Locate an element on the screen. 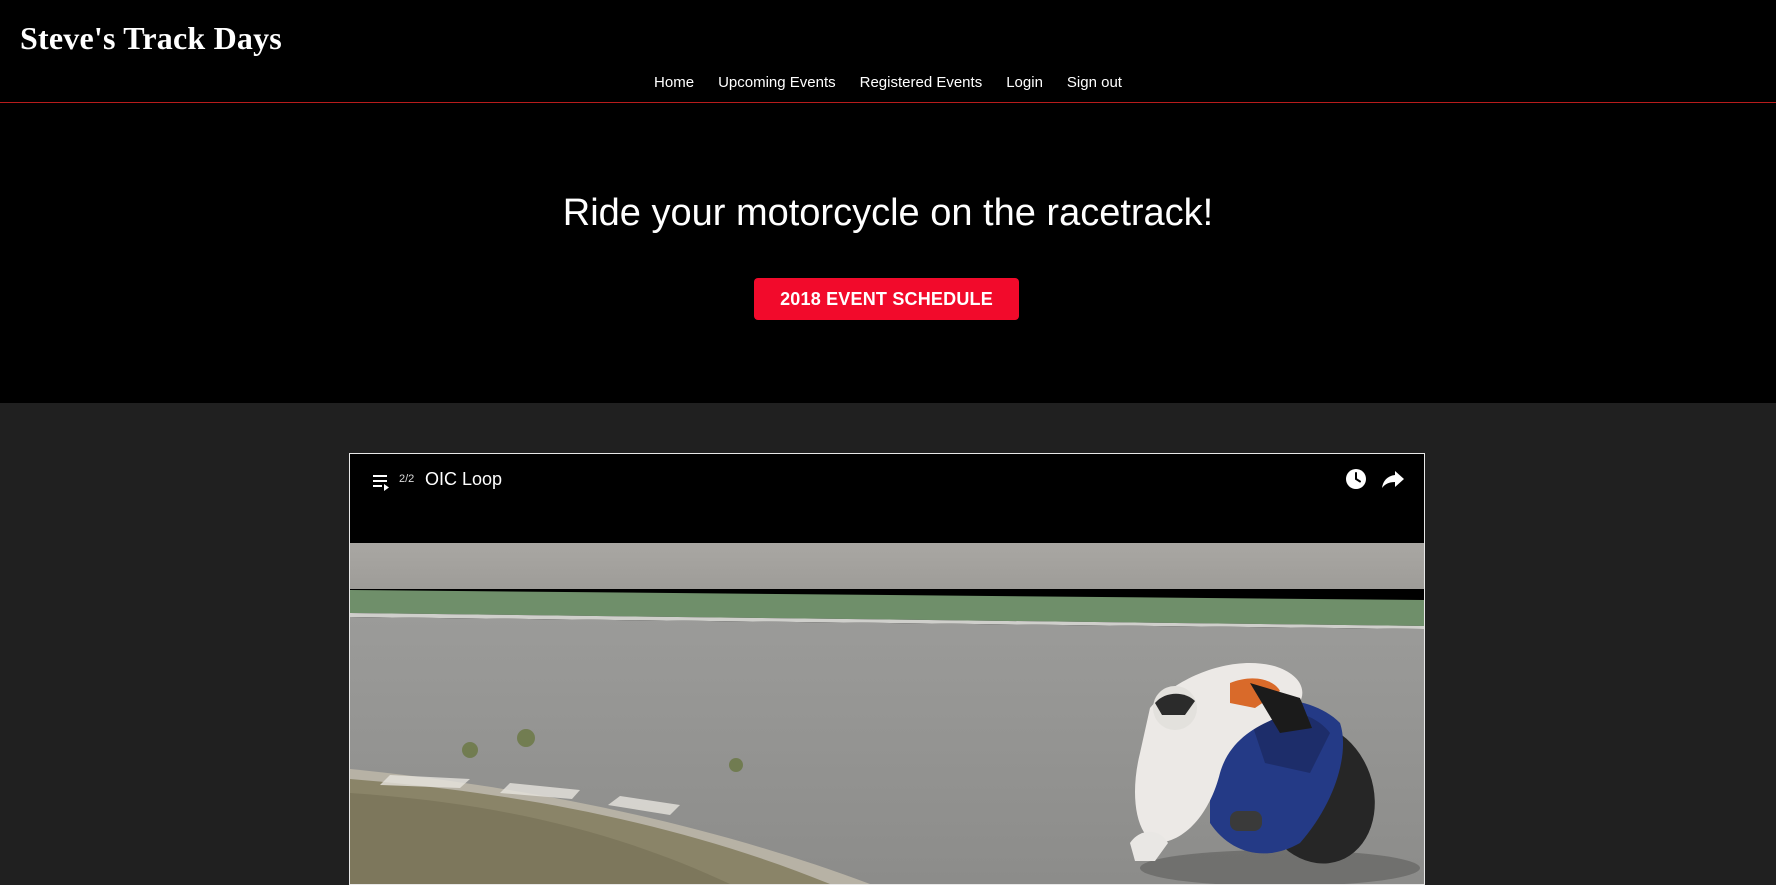 This screenshot has width=1776, height=885. hero-title: Ride your motorcycle on the racetrack! is located at coordinates (888, 213).